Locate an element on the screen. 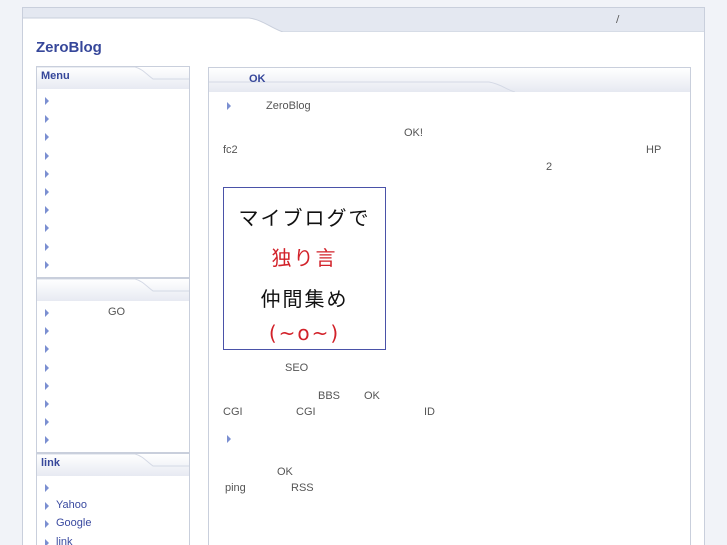 The width and height of the screenshot is (727, 545). sidebar-menu-header: Menu is located at coordinates (113, 78).